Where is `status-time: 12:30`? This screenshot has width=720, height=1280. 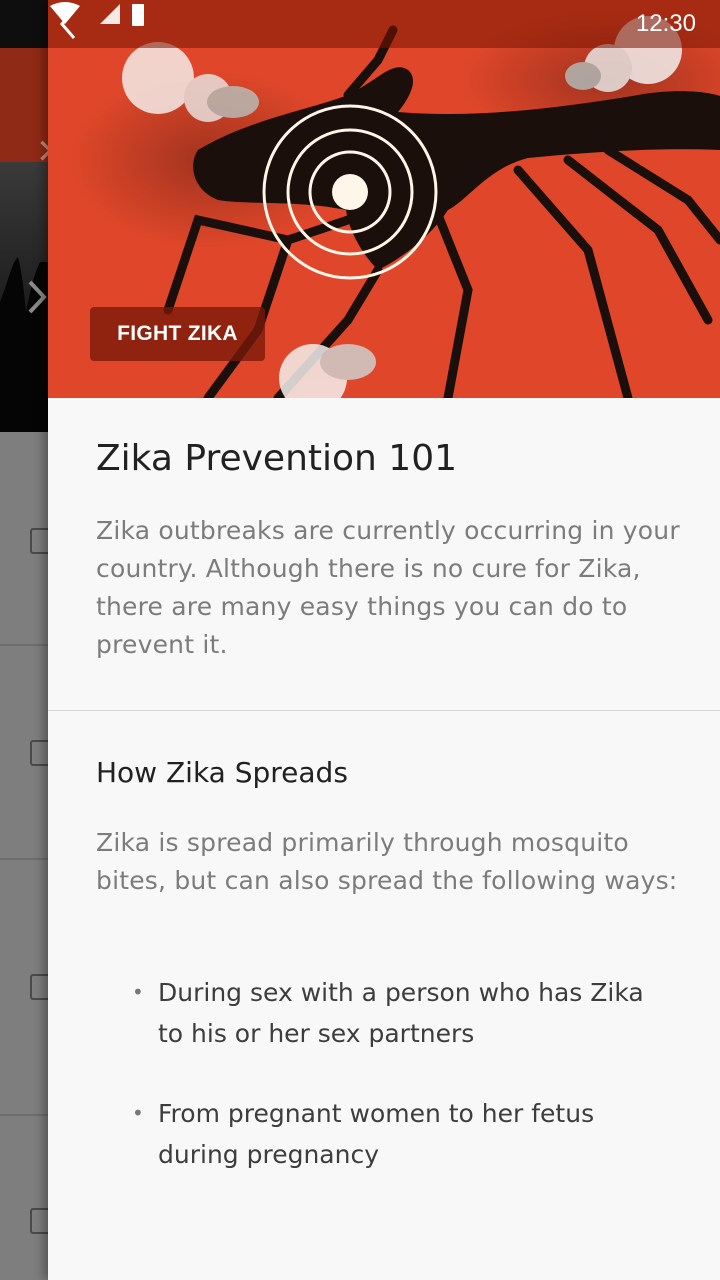
status-time: 12:30 is located at coordinates (665, 23).